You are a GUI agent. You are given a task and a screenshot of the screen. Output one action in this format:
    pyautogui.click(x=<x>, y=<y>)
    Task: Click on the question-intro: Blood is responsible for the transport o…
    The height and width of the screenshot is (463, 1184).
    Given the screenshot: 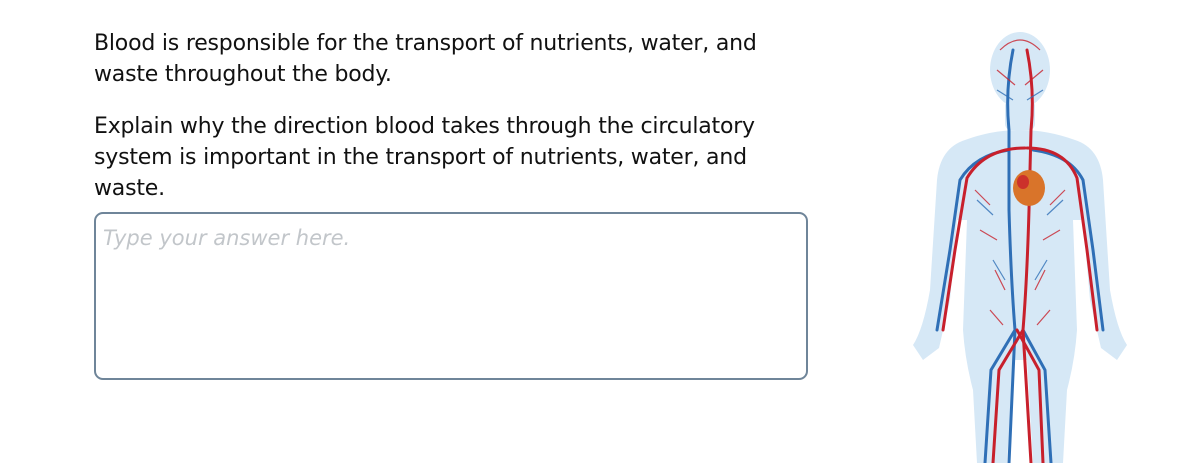 What is the action you would take?
    pyautogui.click(x=425, y=59)
    